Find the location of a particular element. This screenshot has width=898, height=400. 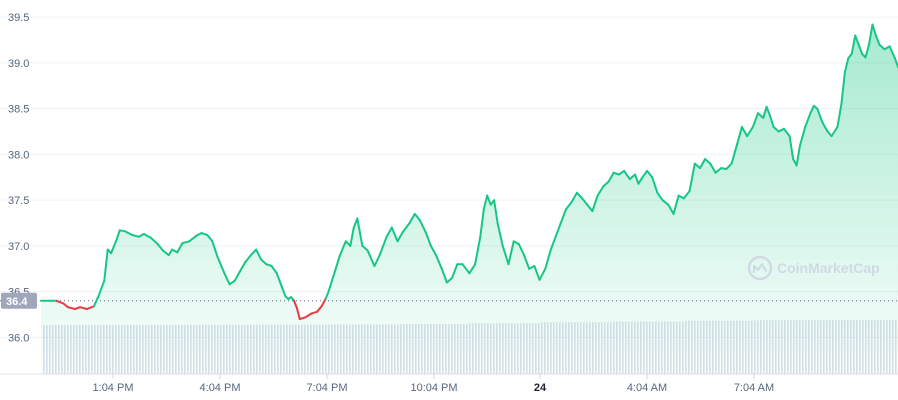

y-tick-label: 36.0 is located at coordinates (18, 338).